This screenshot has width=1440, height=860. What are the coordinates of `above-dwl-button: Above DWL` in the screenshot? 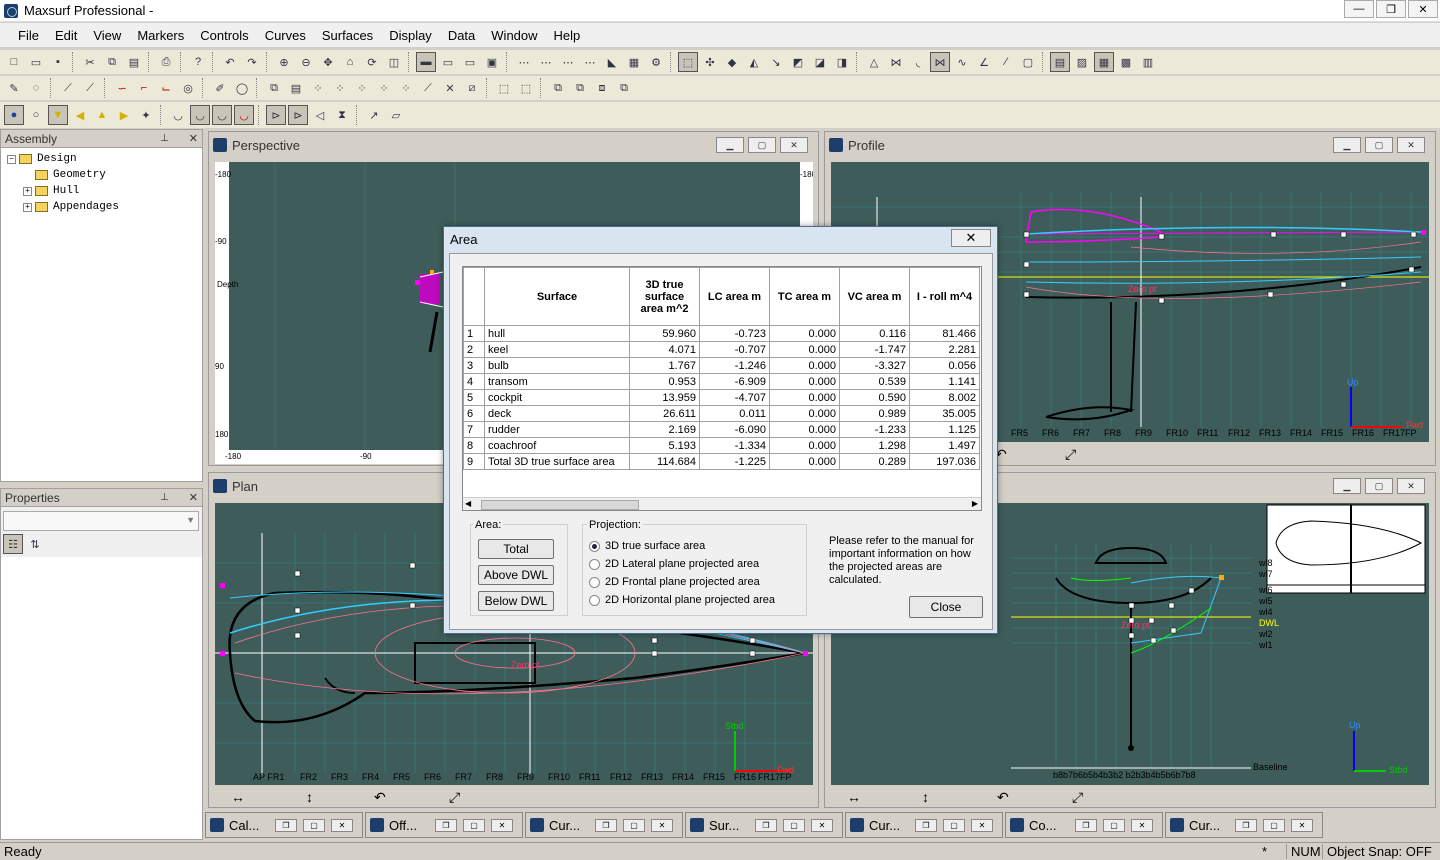 It's located at (516, 575).